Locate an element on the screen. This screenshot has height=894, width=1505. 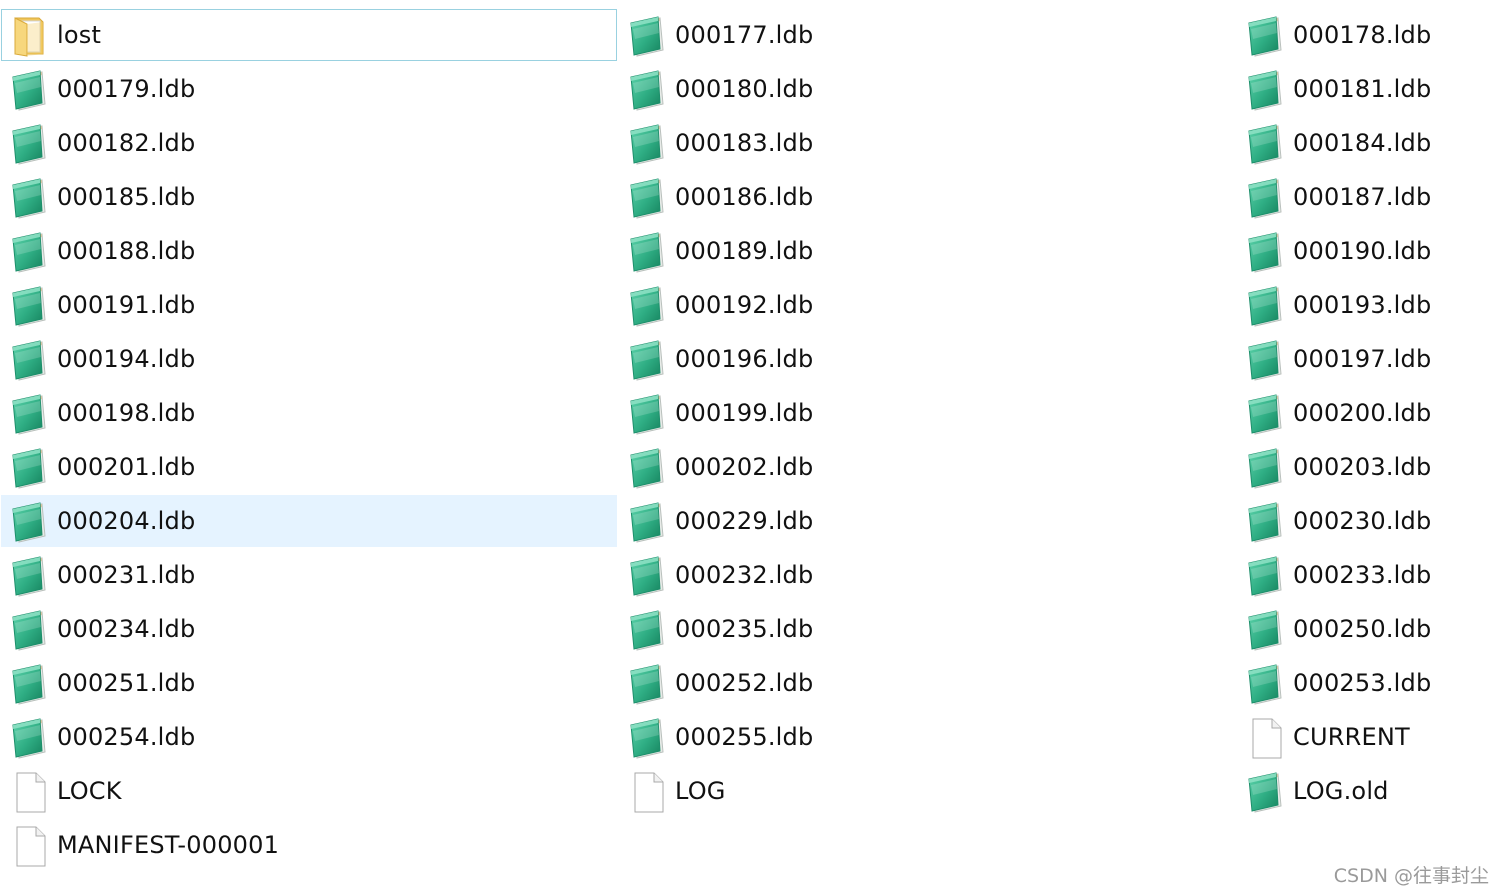
file-item: 000202.ldb is located at coordinates (927, 467).